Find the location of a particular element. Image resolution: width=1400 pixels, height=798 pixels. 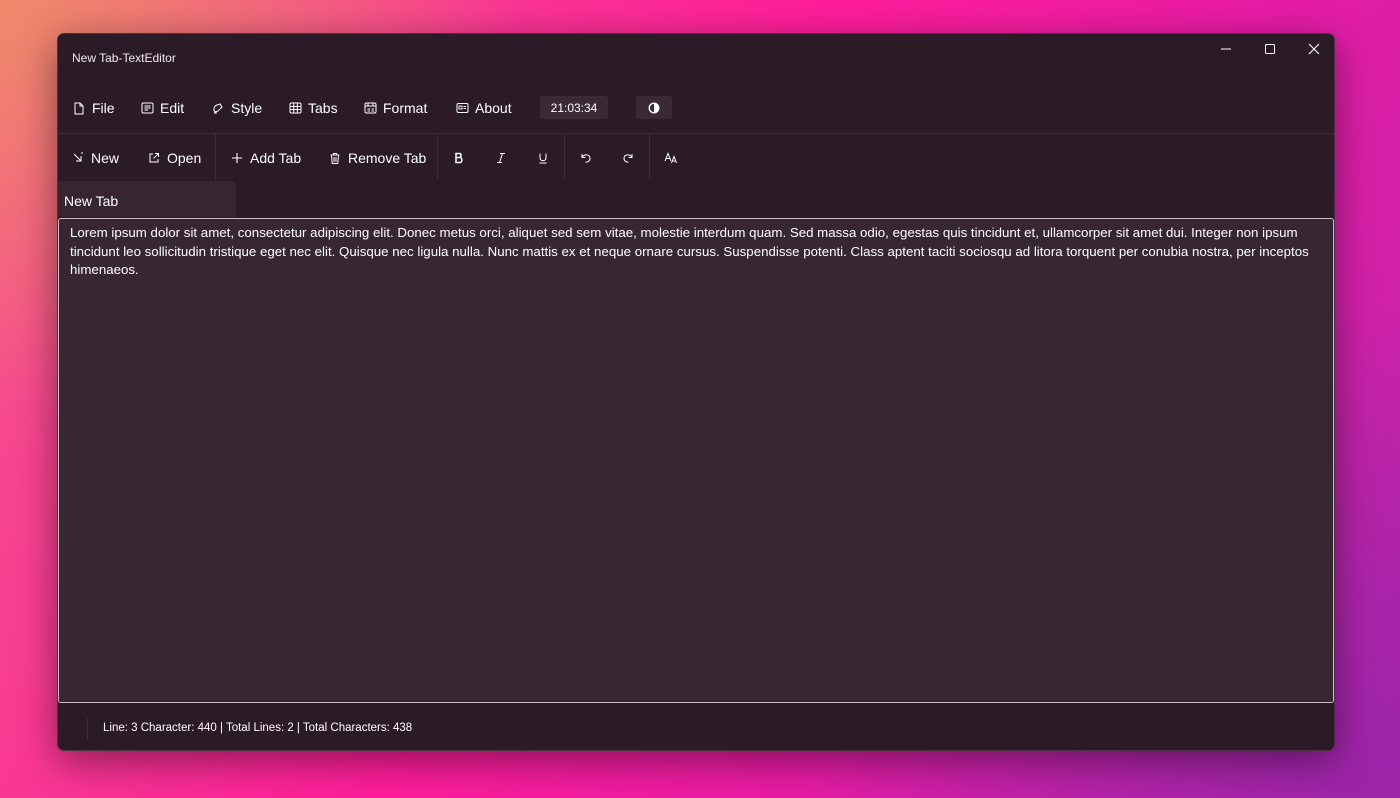

format-icon is located at coordinates (370, 108).